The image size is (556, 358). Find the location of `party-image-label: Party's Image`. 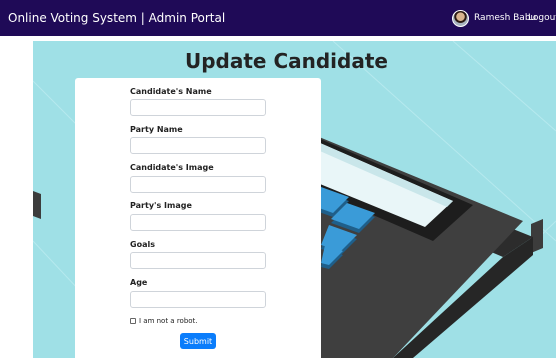

party-image-label: Party's Image is located at coordinates (161, 205).